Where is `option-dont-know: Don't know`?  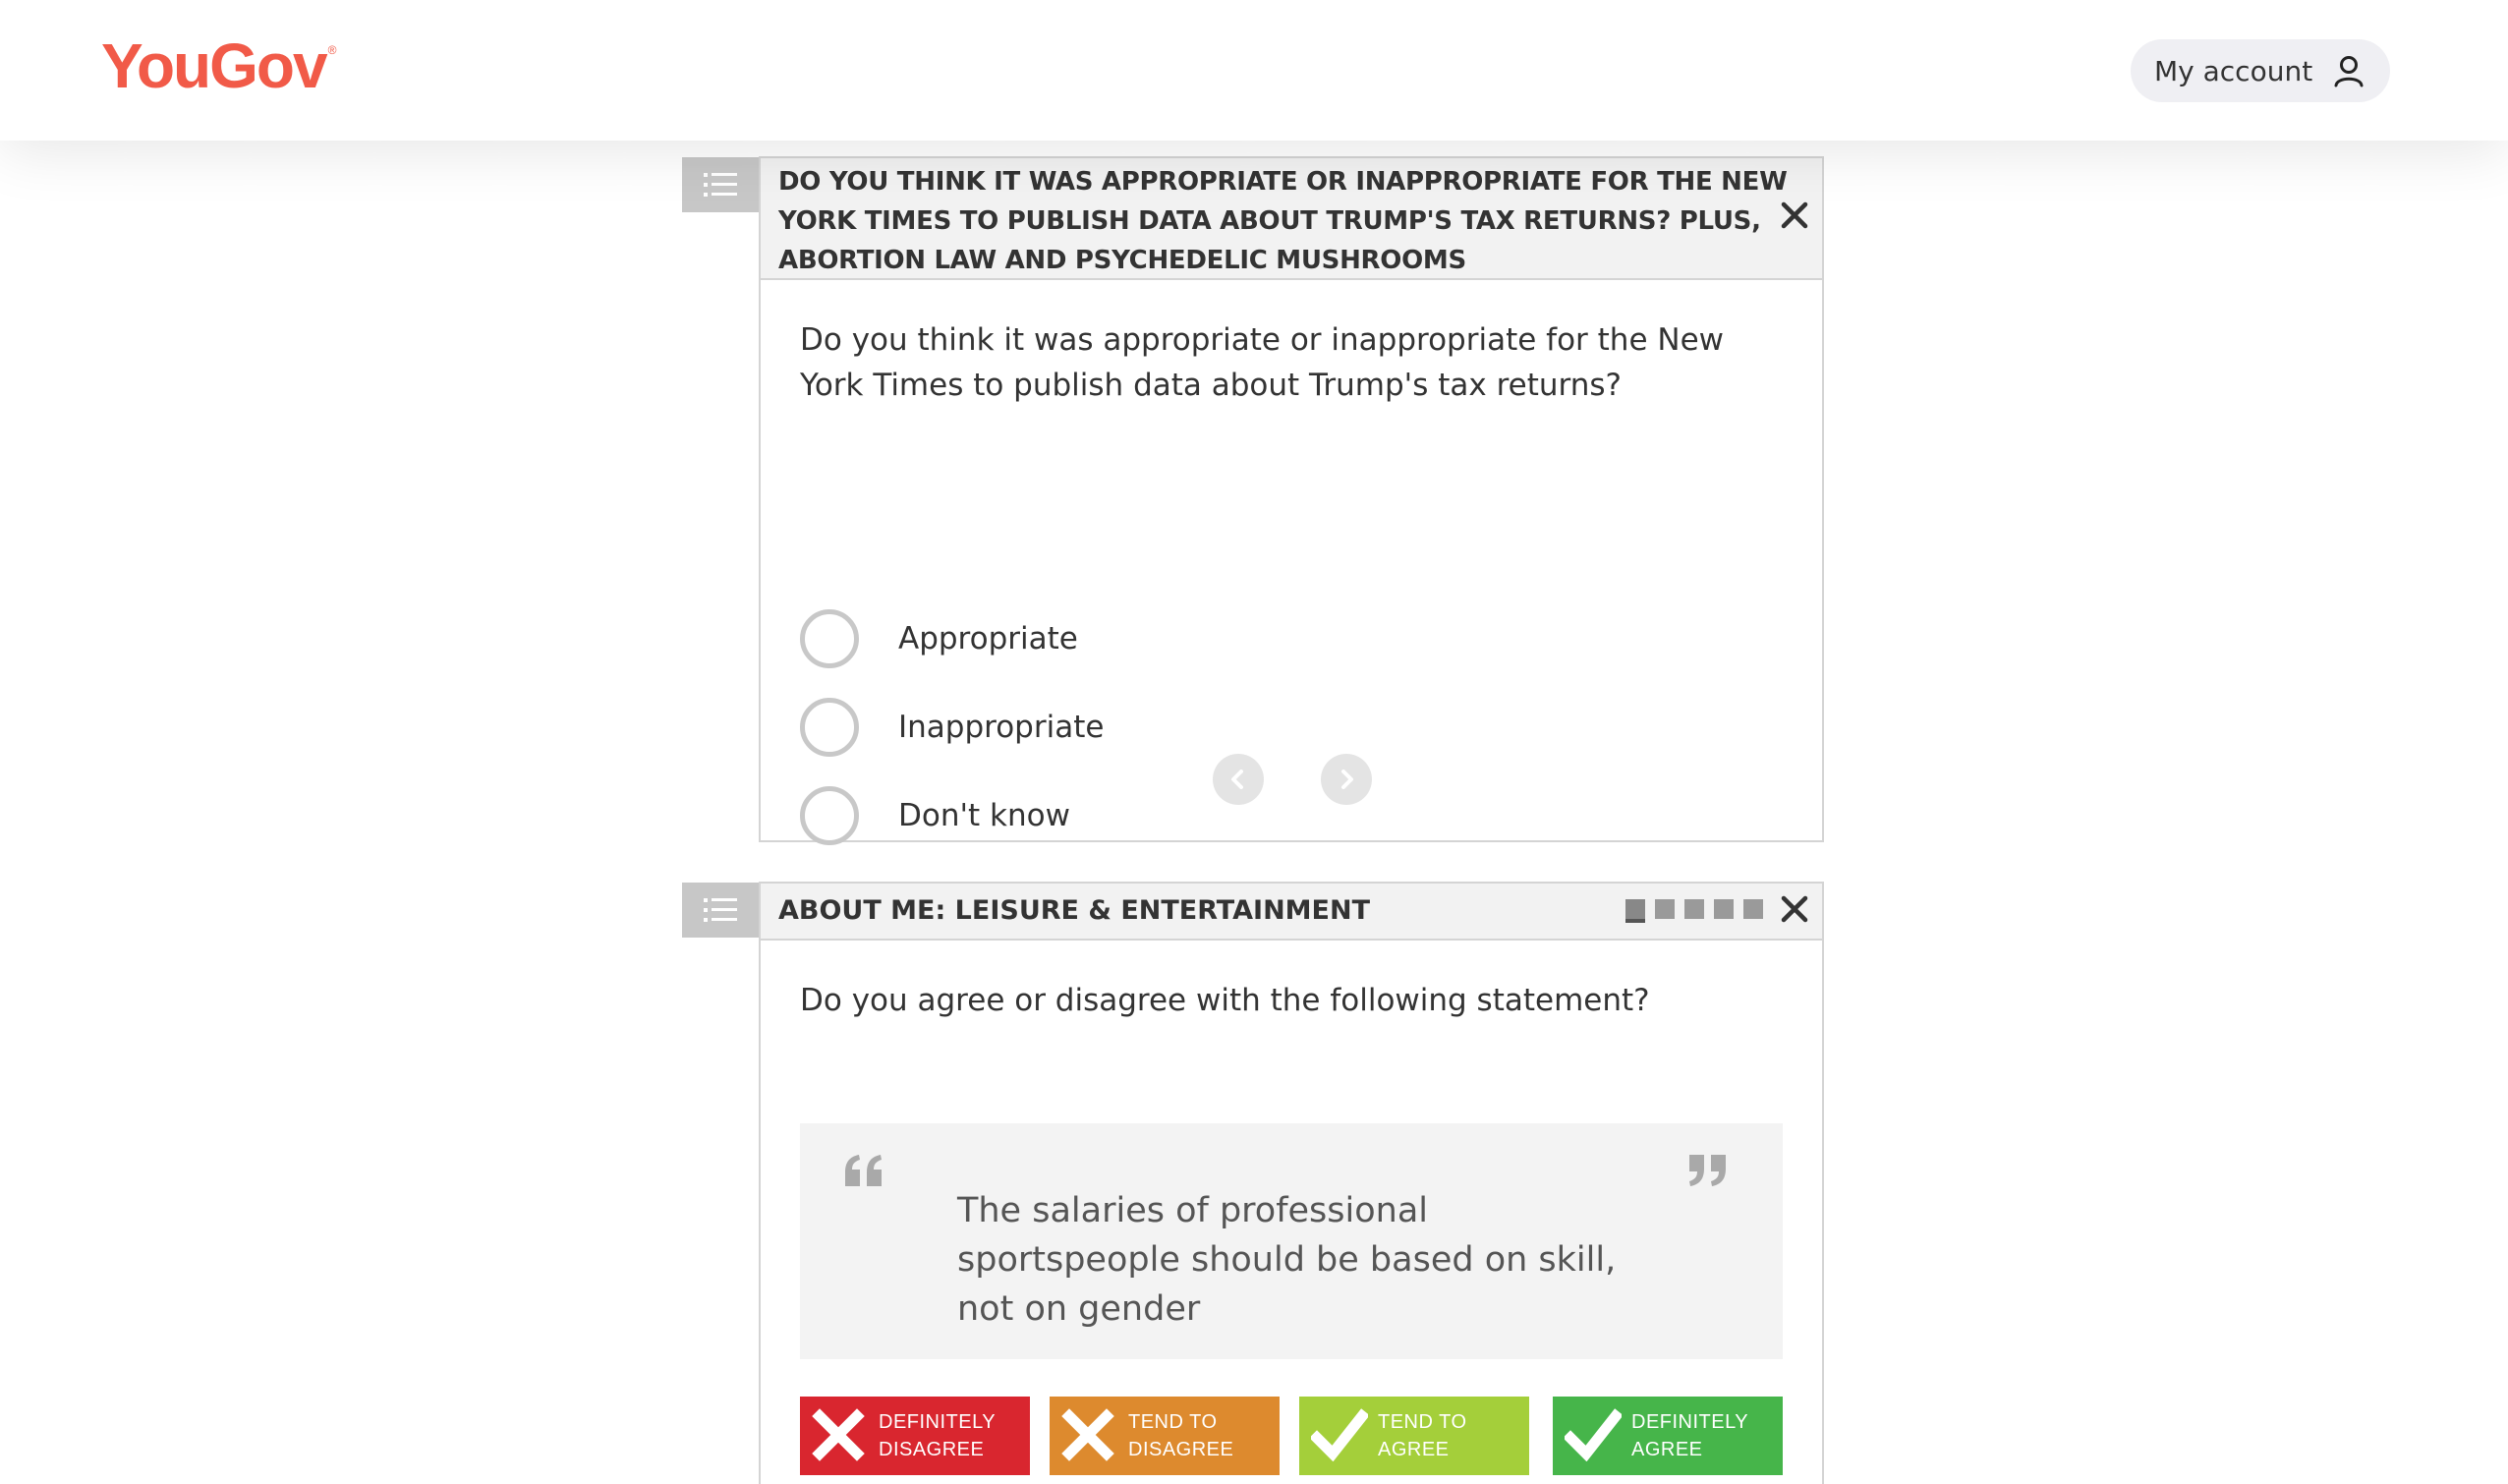
option-dont-know: Don't know is located at coordinates (935, 815).